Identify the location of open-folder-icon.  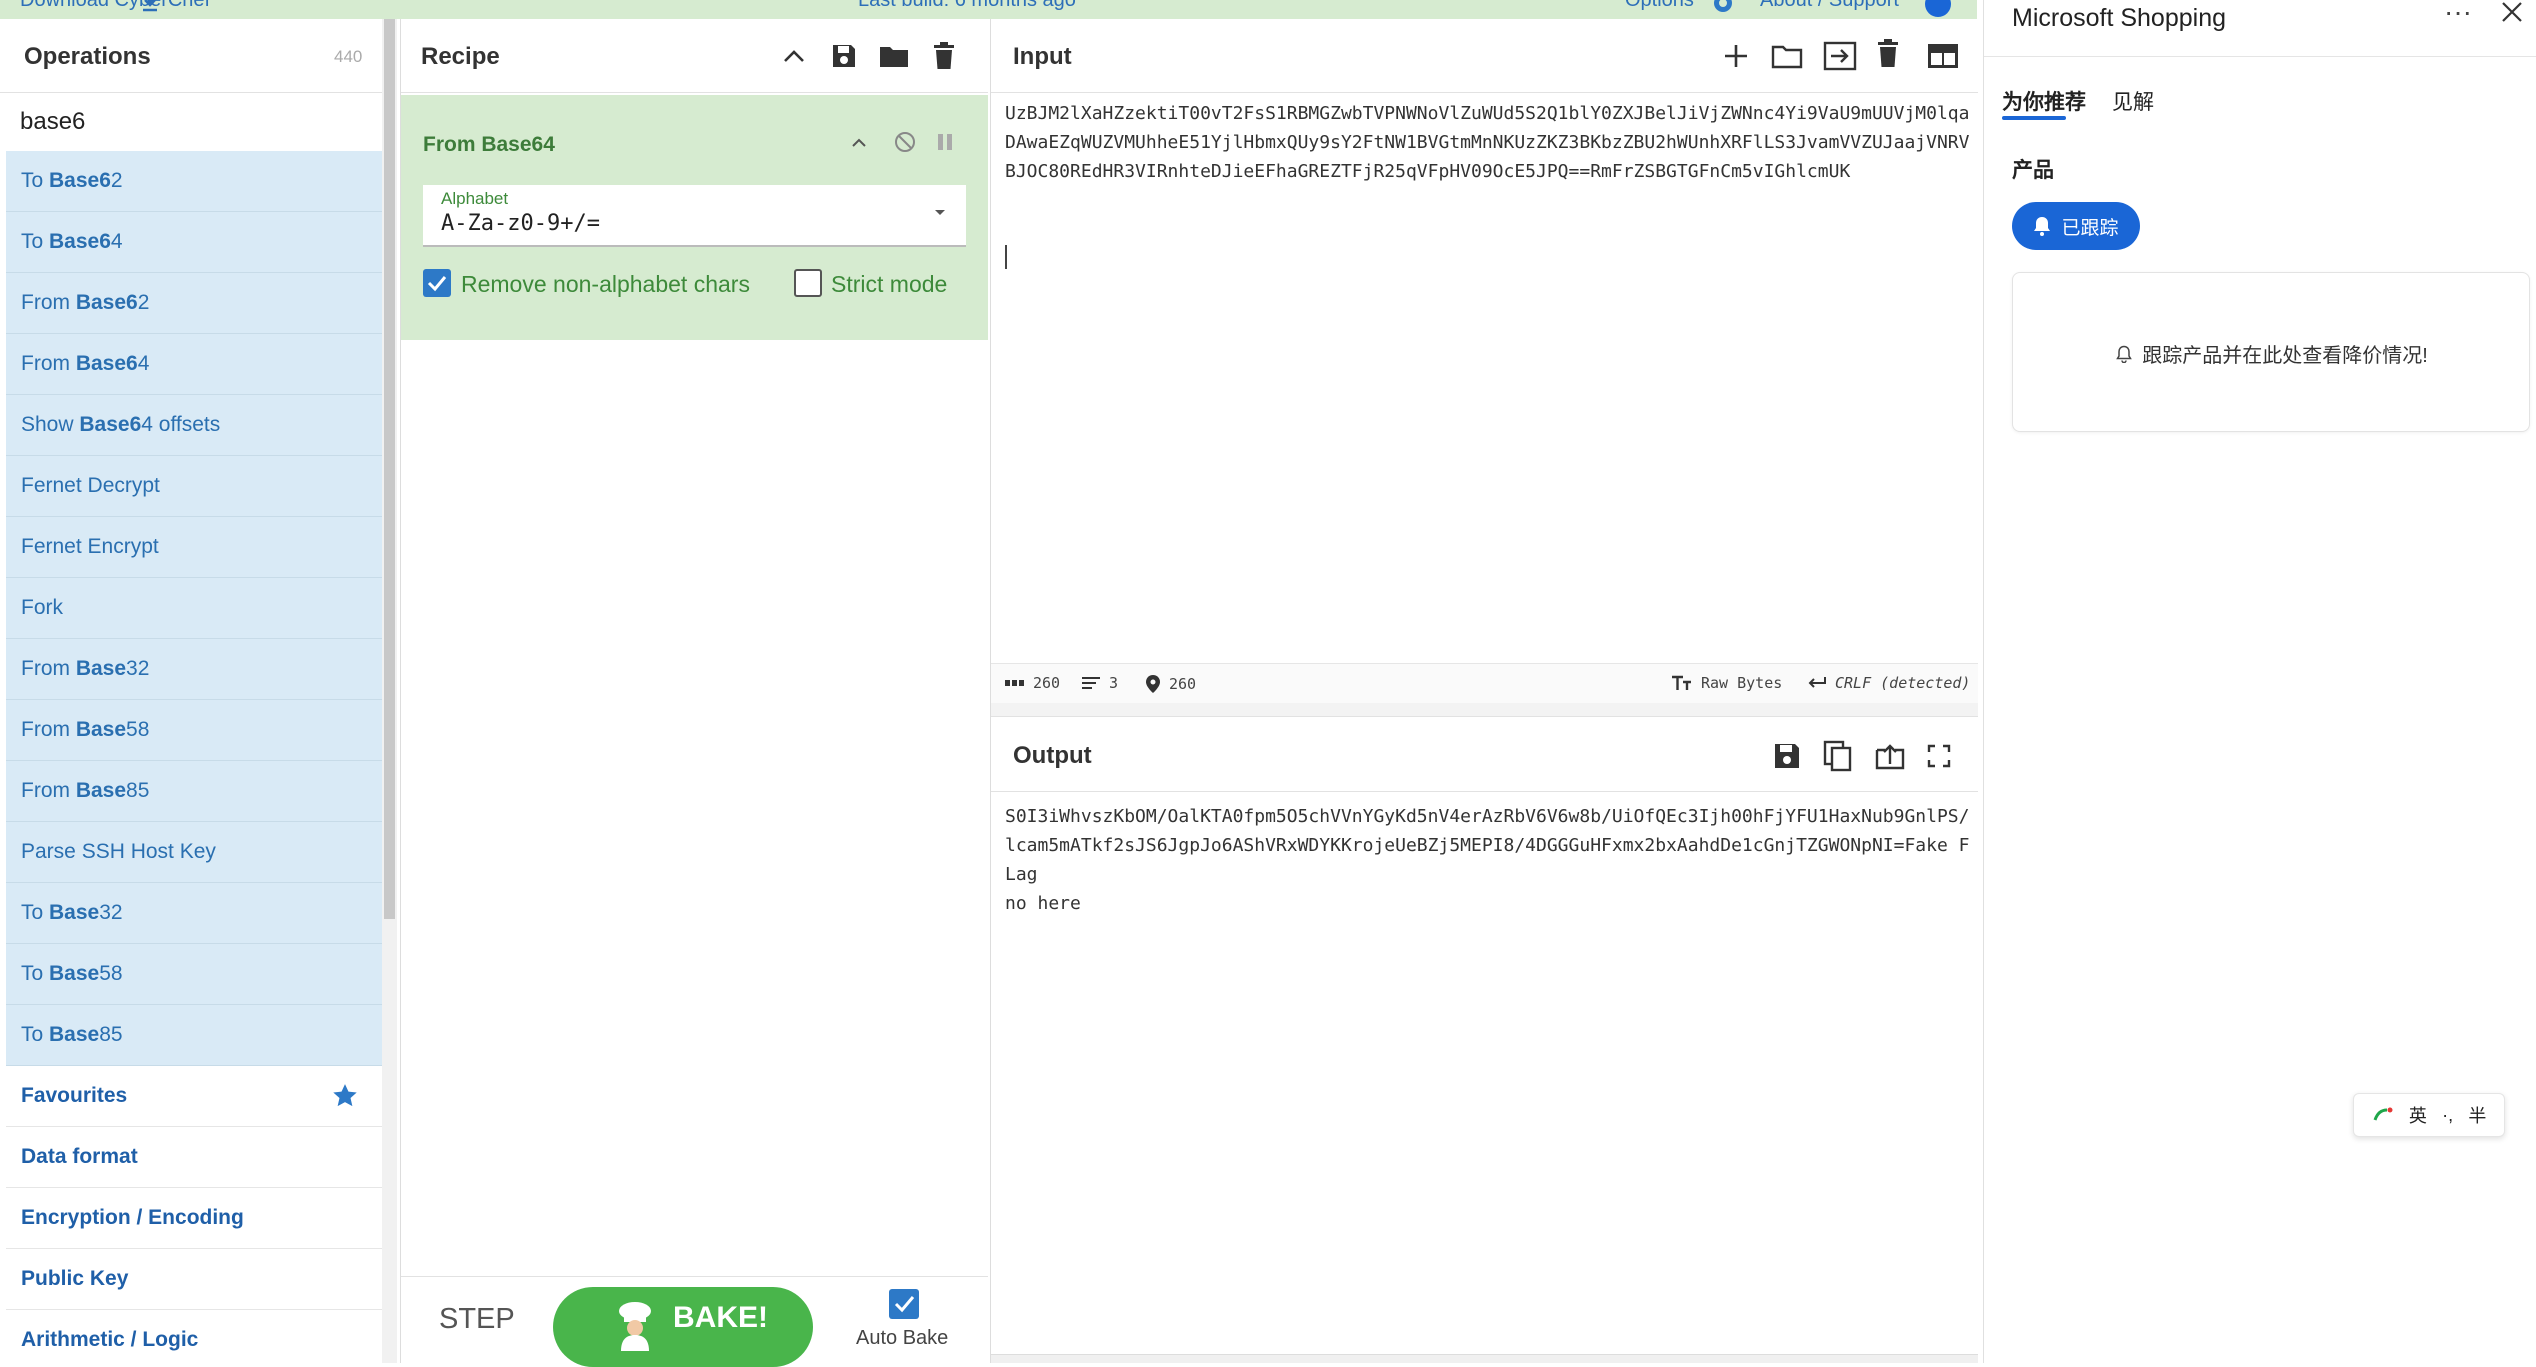
(1787, 56).